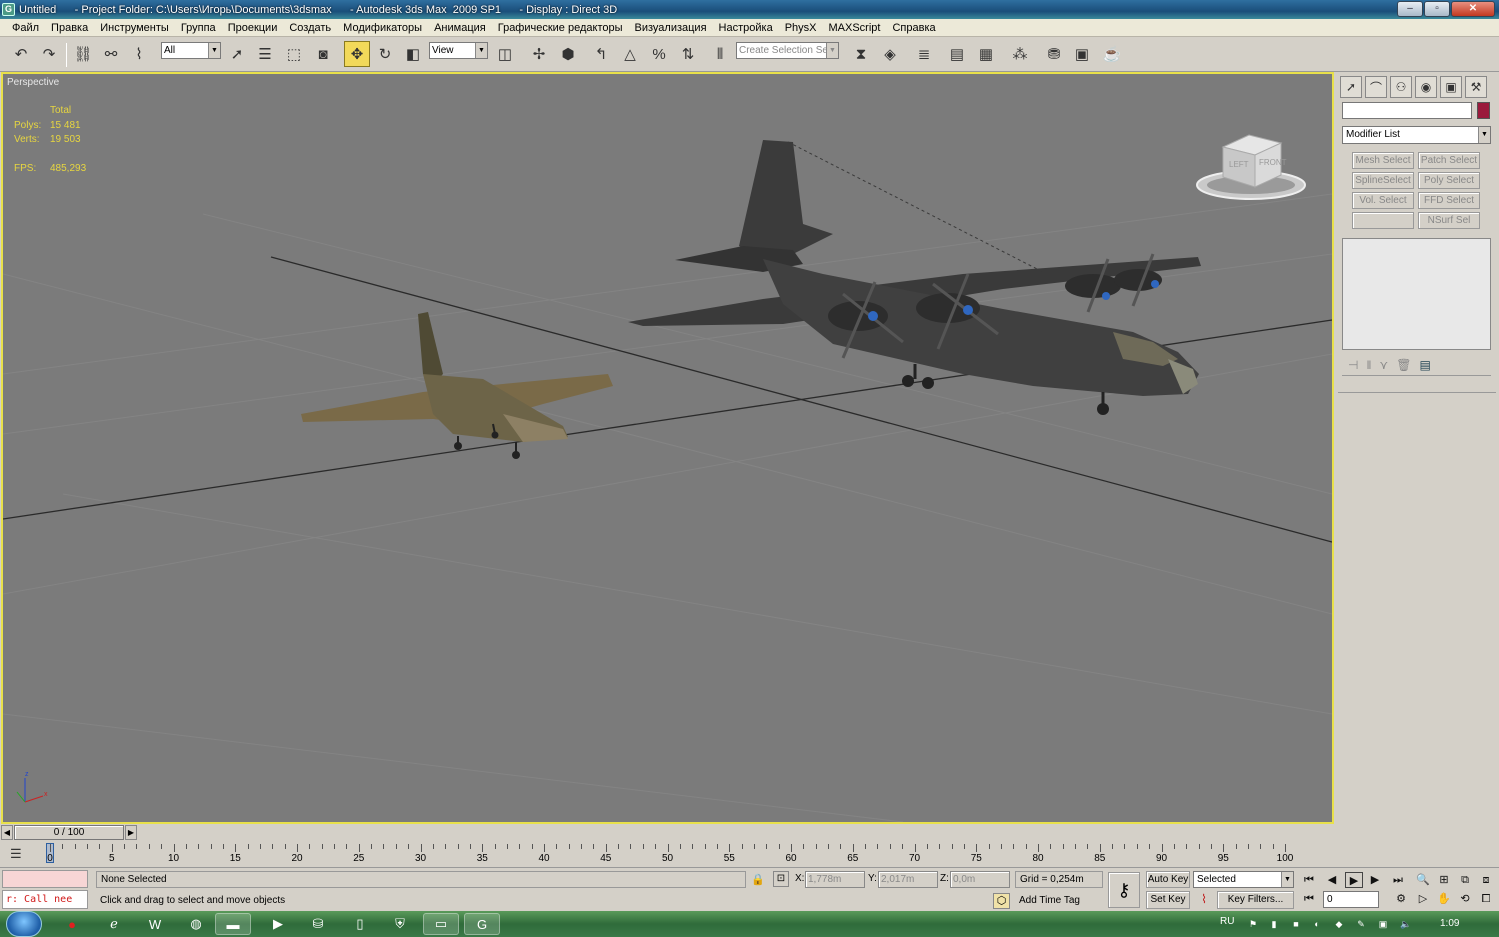  What do you see at coordinates (781, 879) in the screenshot?
I see `absolute-mode-icon: ⊡` at bounding box center [781, 879].